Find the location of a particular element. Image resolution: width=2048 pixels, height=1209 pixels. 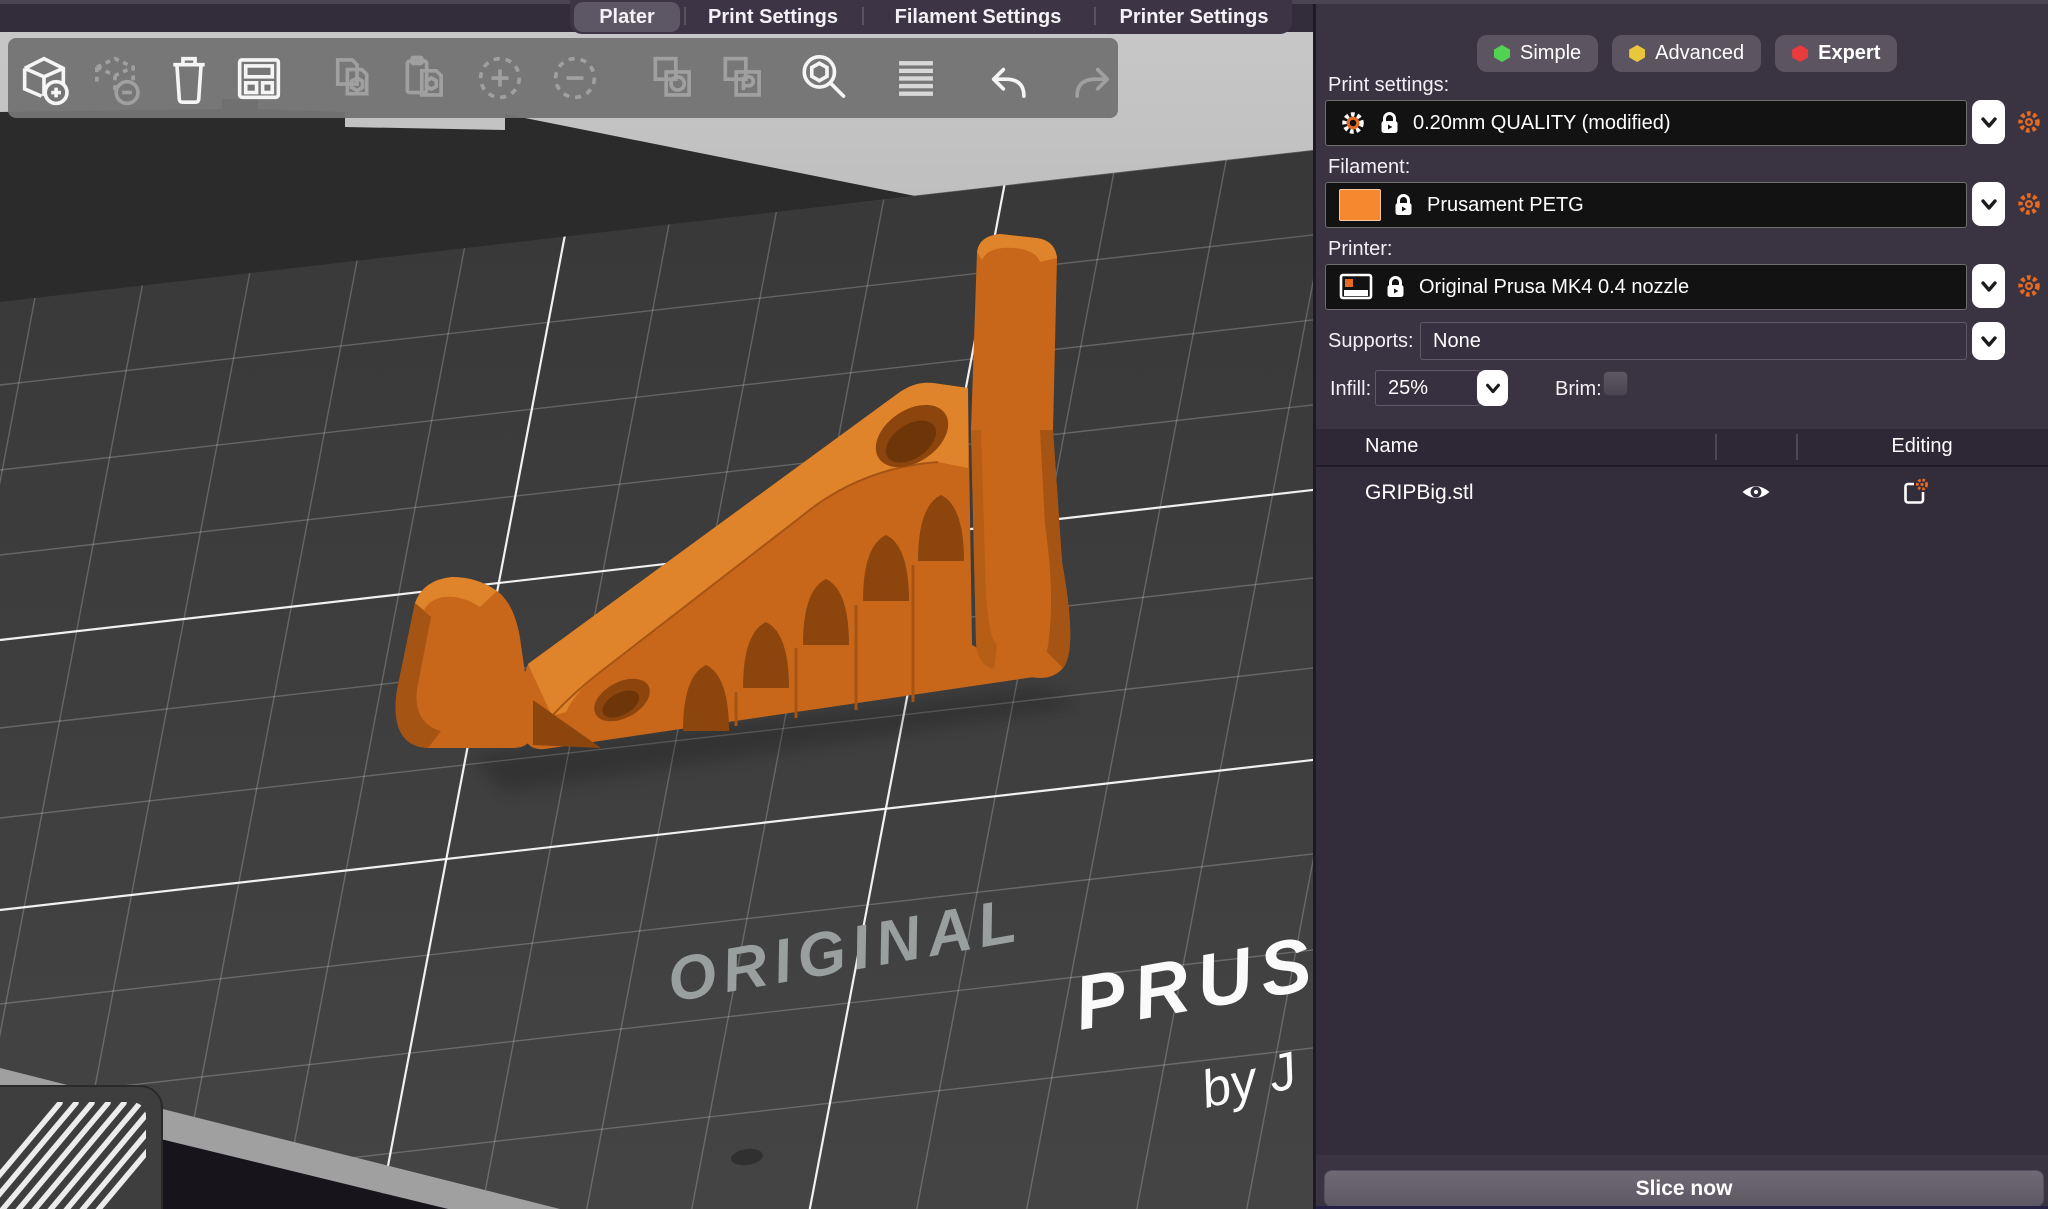

tab-plater: Plater is located at coordinates (627, 17).